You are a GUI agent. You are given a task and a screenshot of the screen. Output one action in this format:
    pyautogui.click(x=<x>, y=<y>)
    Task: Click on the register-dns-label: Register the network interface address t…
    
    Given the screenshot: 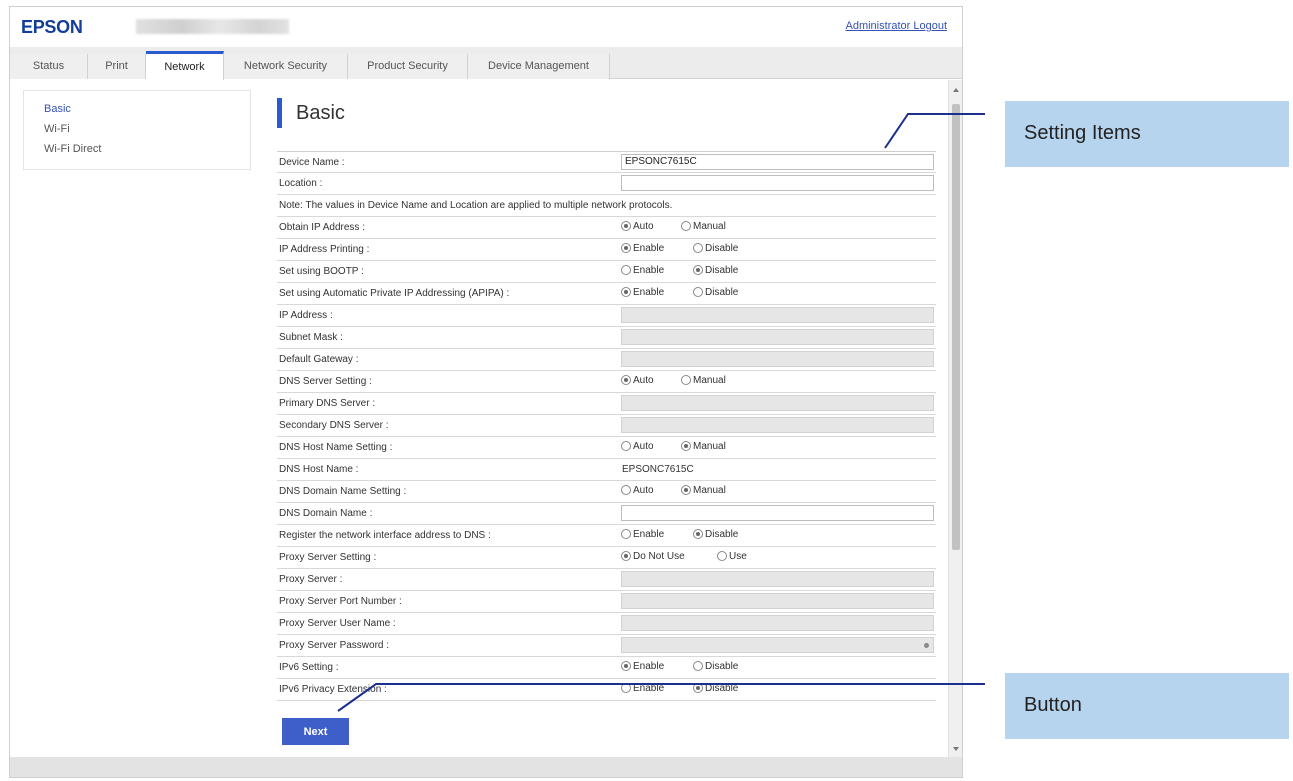 What is the action you would take?
    pyautogui.click(x=385, y=535)
    